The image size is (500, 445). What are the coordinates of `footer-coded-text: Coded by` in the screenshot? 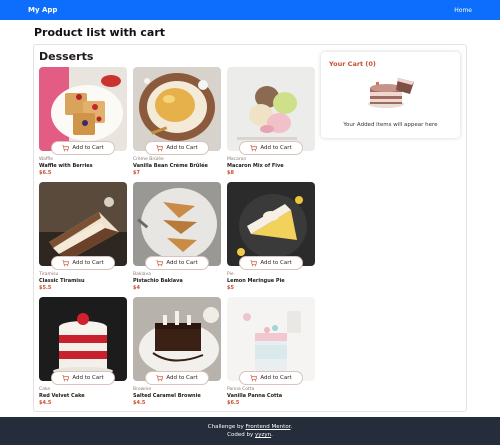 It's located at (241, 435).